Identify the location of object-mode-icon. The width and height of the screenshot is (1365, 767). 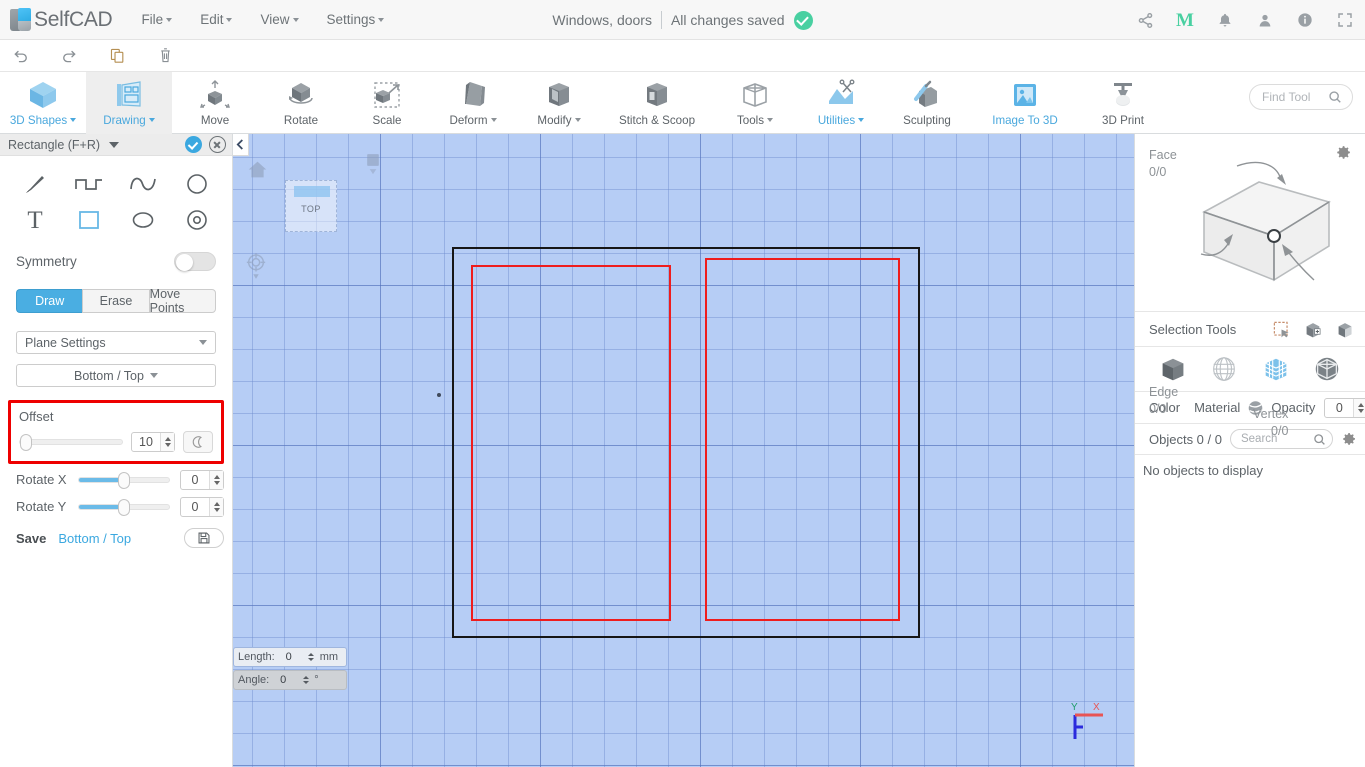
(1173, 369).